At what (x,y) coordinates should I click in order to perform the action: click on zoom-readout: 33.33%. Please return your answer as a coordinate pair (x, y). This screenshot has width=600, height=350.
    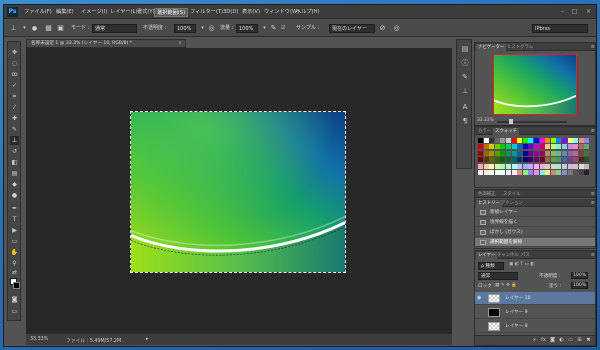
    Looking at the image, I should click on (39, 339).